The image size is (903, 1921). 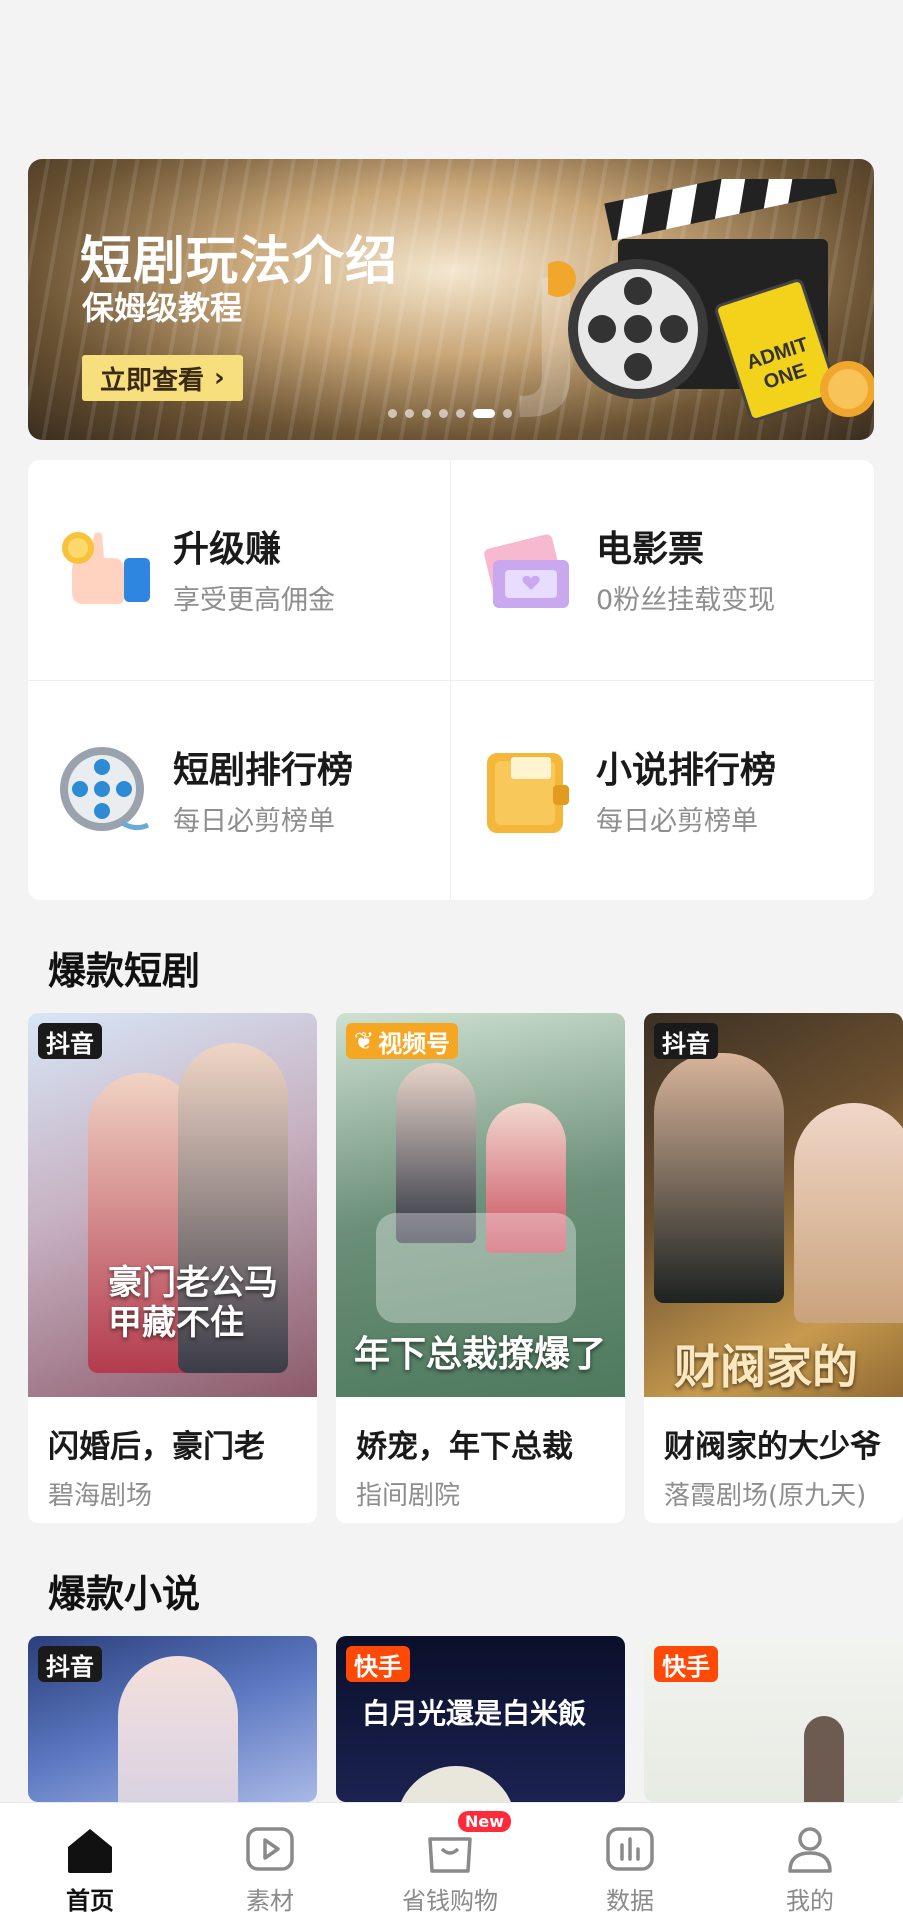 What do you see at coordinates (450, 413) in the screenshot?
I see `carousel-indicator` at bounding box center [450, 413].